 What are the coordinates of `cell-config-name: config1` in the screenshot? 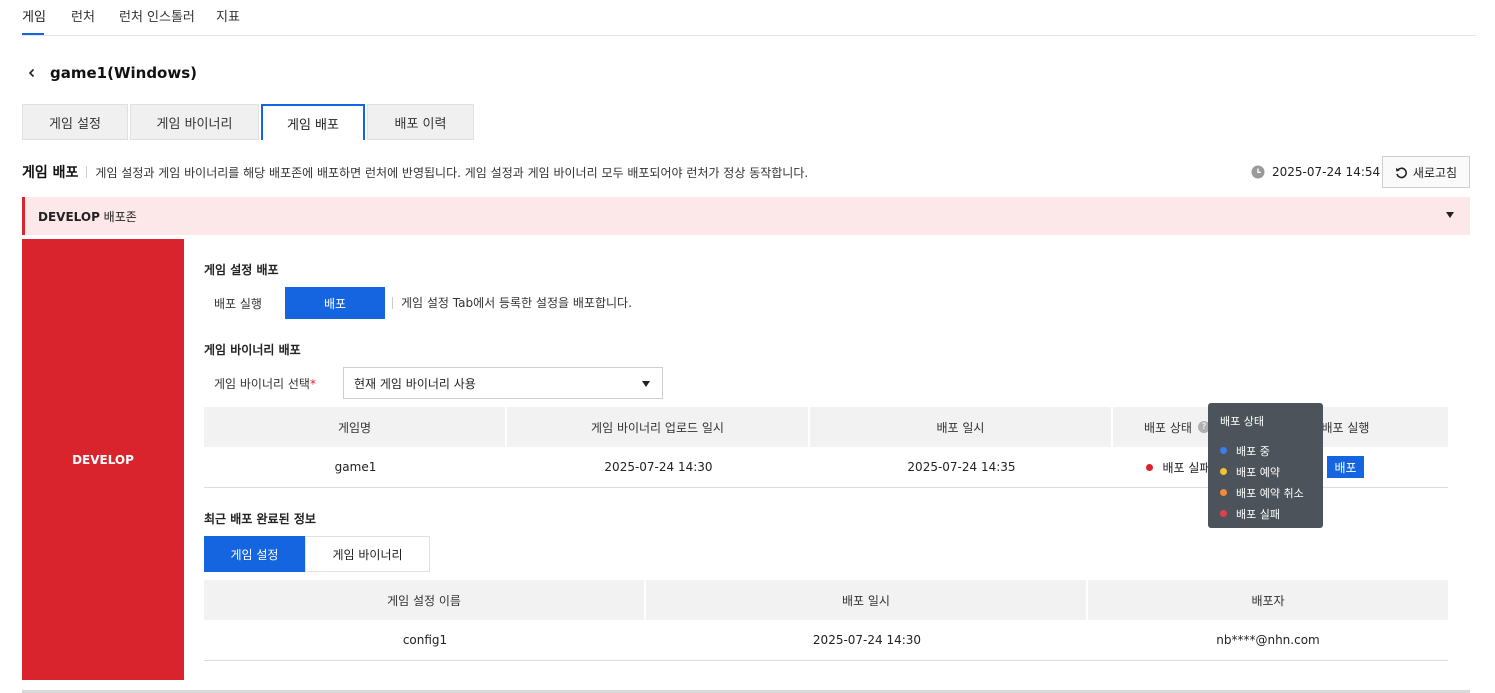 It's located at (425, 640).